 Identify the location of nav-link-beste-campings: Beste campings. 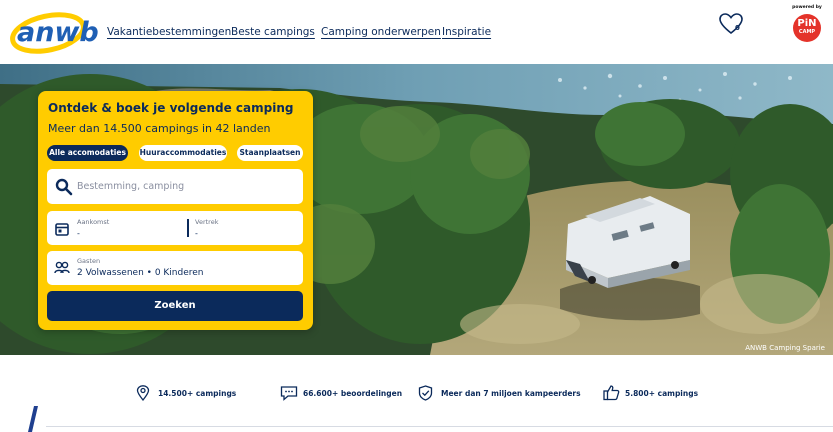
(273, 32).